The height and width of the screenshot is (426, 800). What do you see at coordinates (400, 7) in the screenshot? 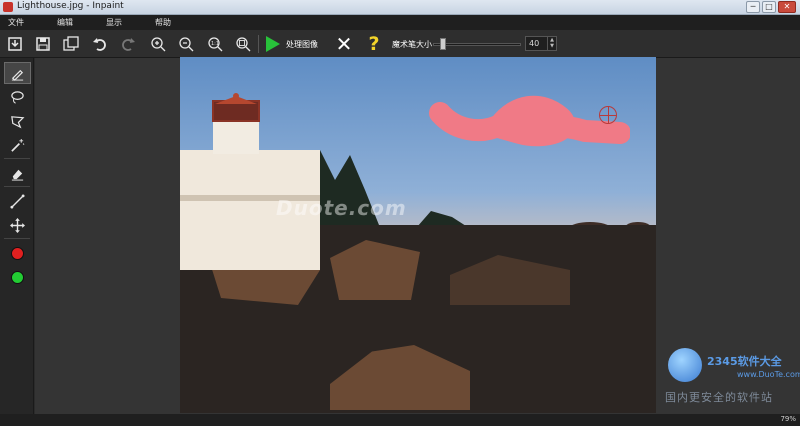
I see `title-bar: Lighthouse.jpg - Inpaint ─ □ ✕` at bounding box center [400, 7].